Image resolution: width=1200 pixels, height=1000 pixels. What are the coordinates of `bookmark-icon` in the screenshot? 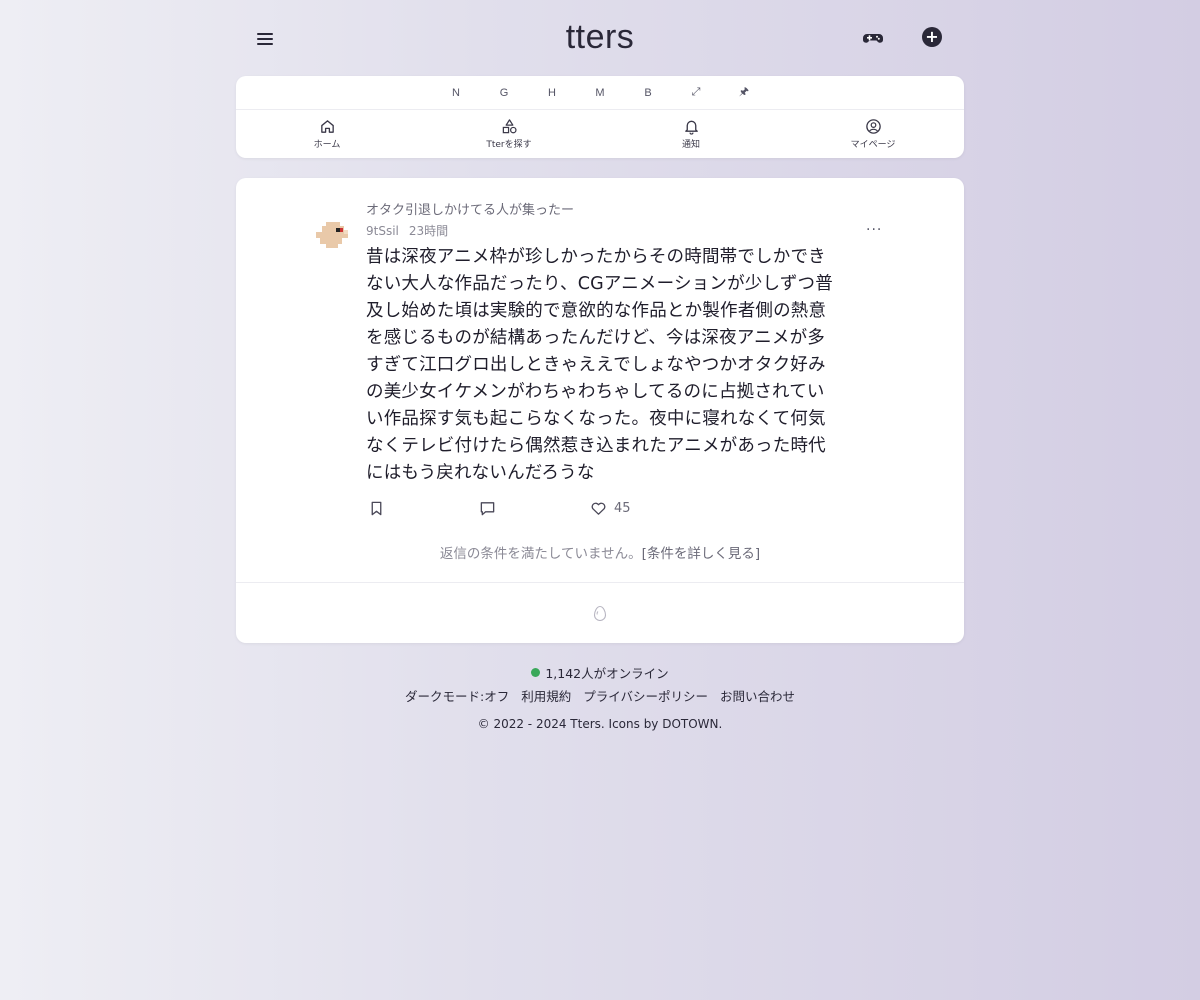 It's located at (376, 508).